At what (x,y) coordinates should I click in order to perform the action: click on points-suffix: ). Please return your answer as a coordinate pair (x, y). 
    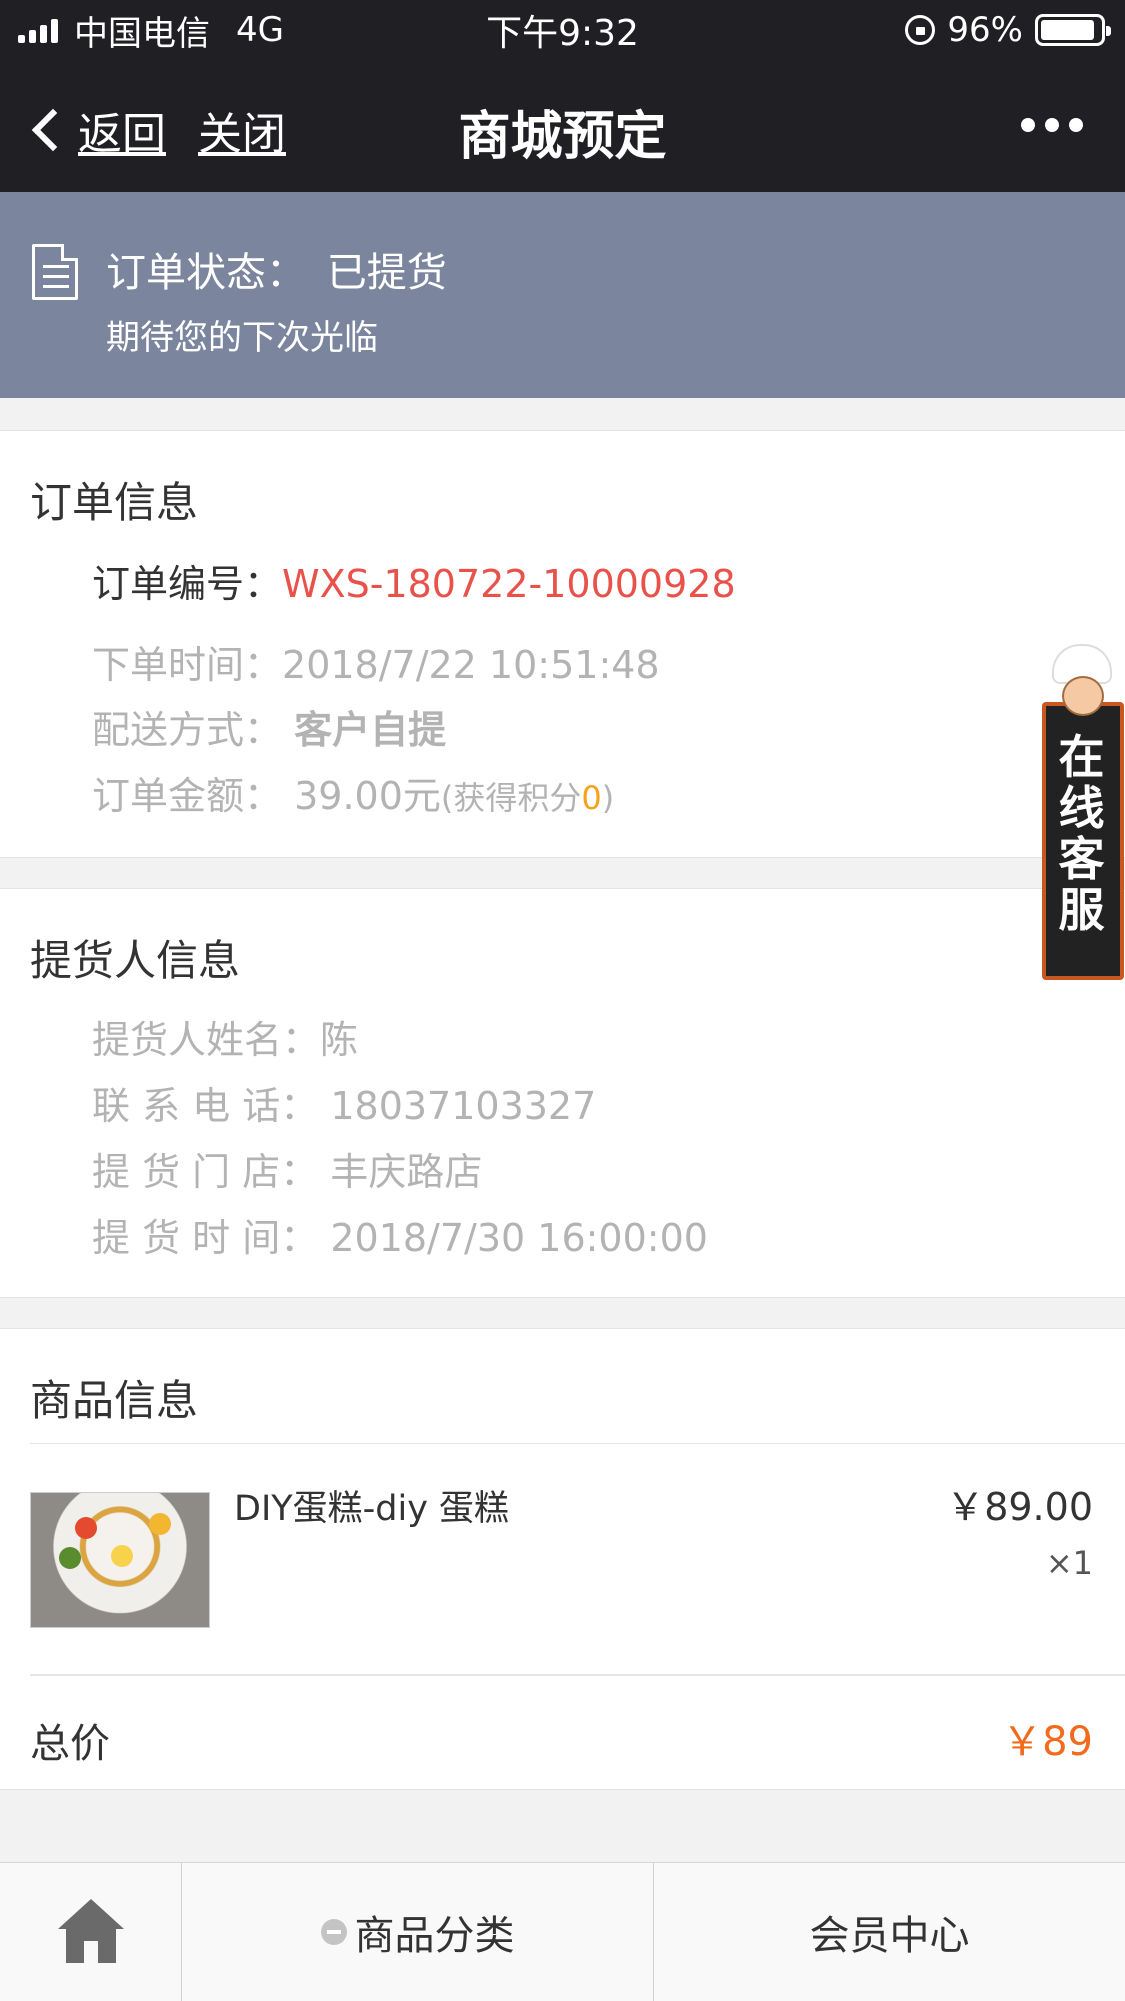
    Looking at the image, I should click on (608, 798).